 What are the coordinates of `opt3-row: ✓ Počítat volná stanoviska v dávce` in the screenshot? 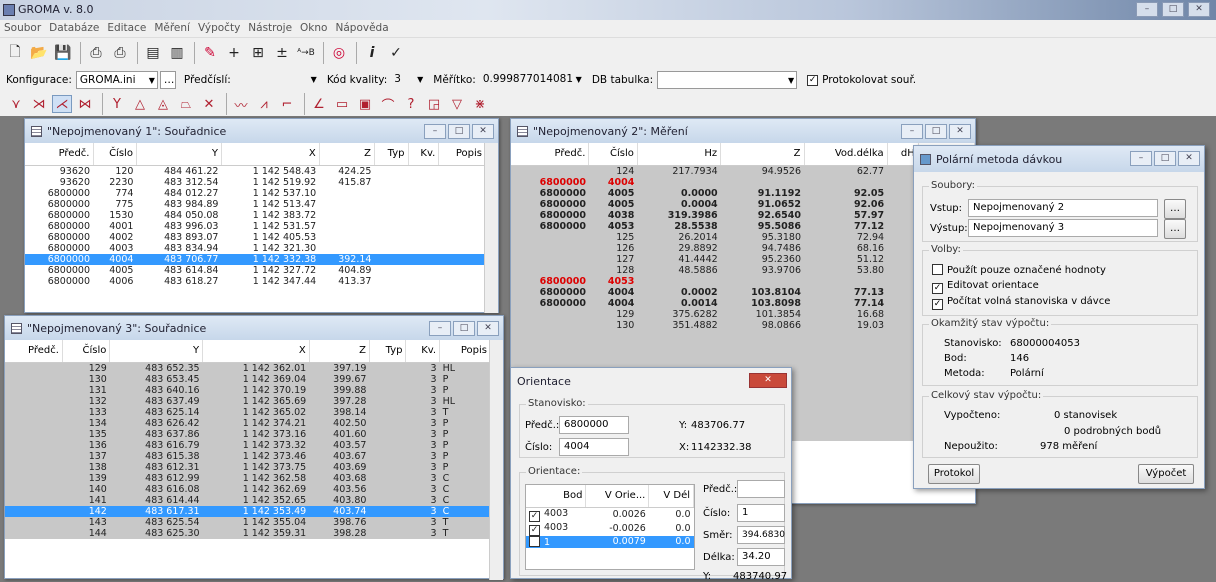 It's located at (1021, 303).